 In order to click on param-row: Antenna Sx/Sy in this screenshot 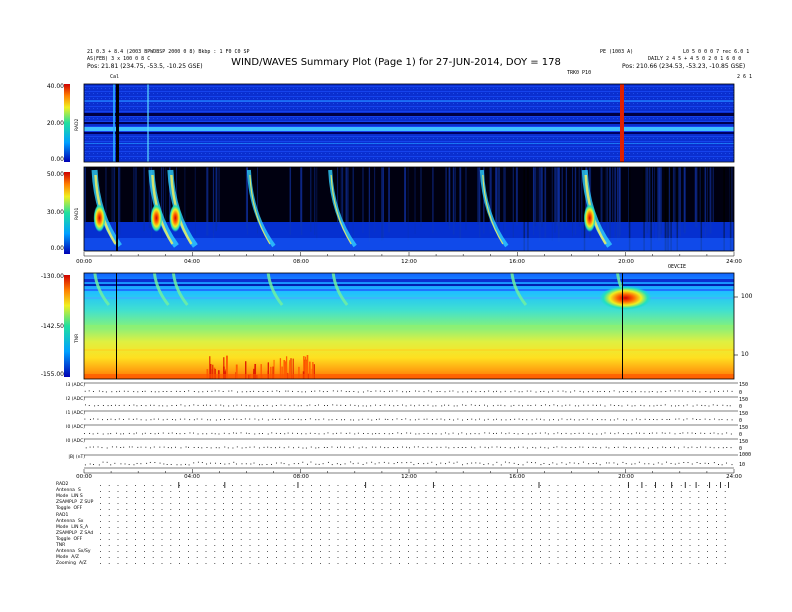, I will do `click(73, 551)`.